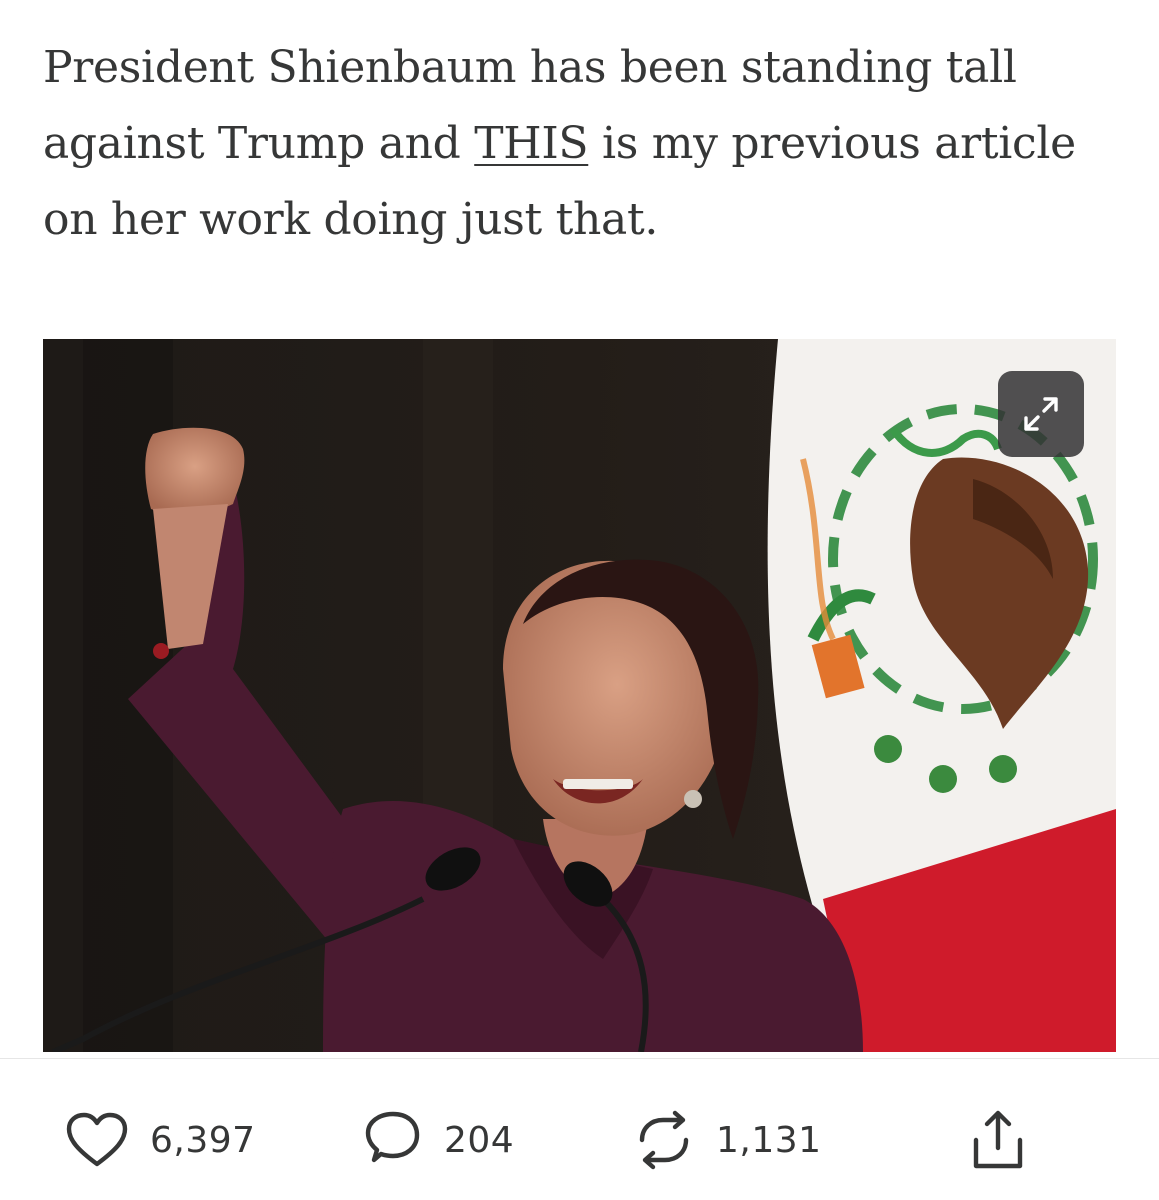 The image size is (1159, 1200). Describe the element at coordinates (479, 1140) in the screenshot. I see `comment-count: 204` at that location.